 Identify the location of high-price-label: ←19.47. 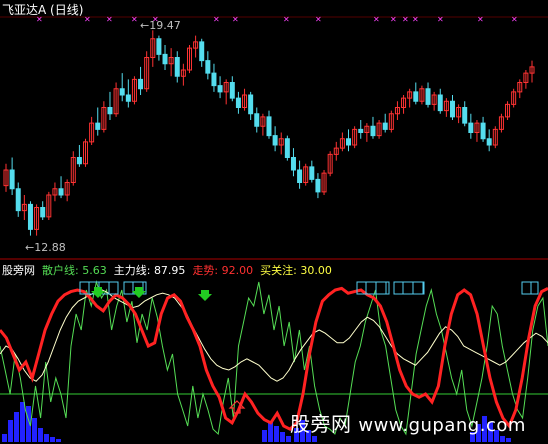
(160, 25).